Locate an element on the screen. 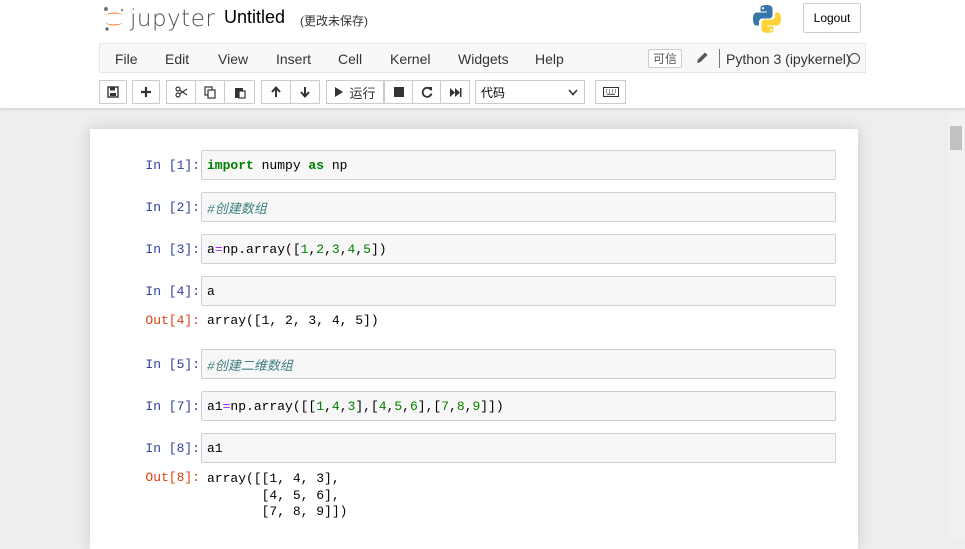 The height and width of the screenshot is (549, 965). menu-widgets: Widgets is located at coordinates (483, 59).